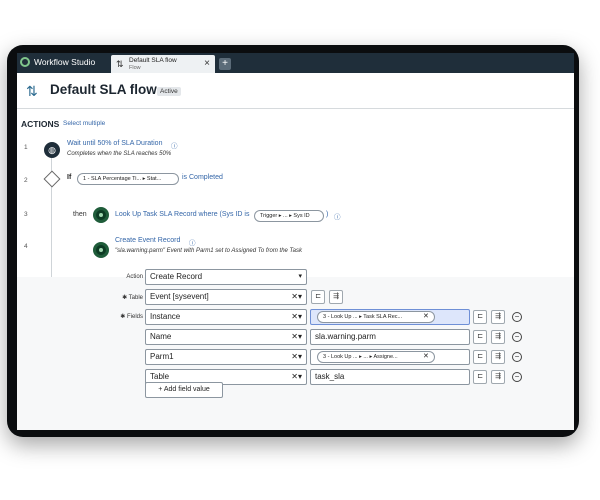 This screenshot has width=600, height=500. I want to click on field-value-input: task_sla, so click(390, 377).